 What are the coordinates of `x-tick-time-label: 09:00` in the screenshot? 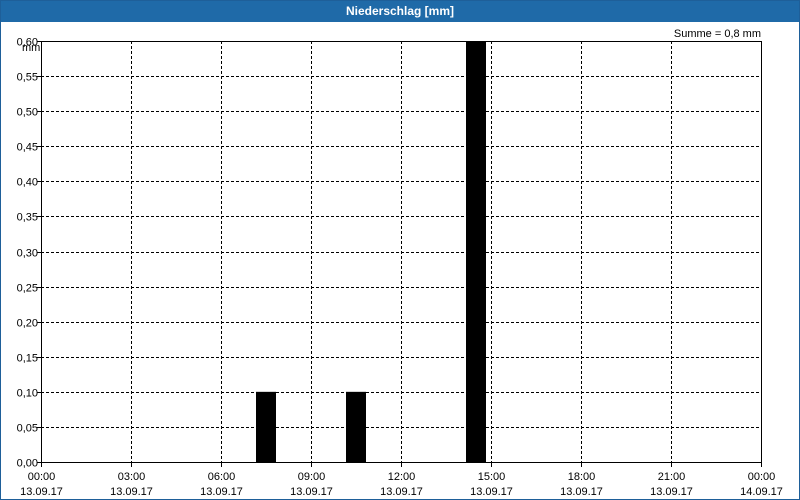 It's located at (312, 477).